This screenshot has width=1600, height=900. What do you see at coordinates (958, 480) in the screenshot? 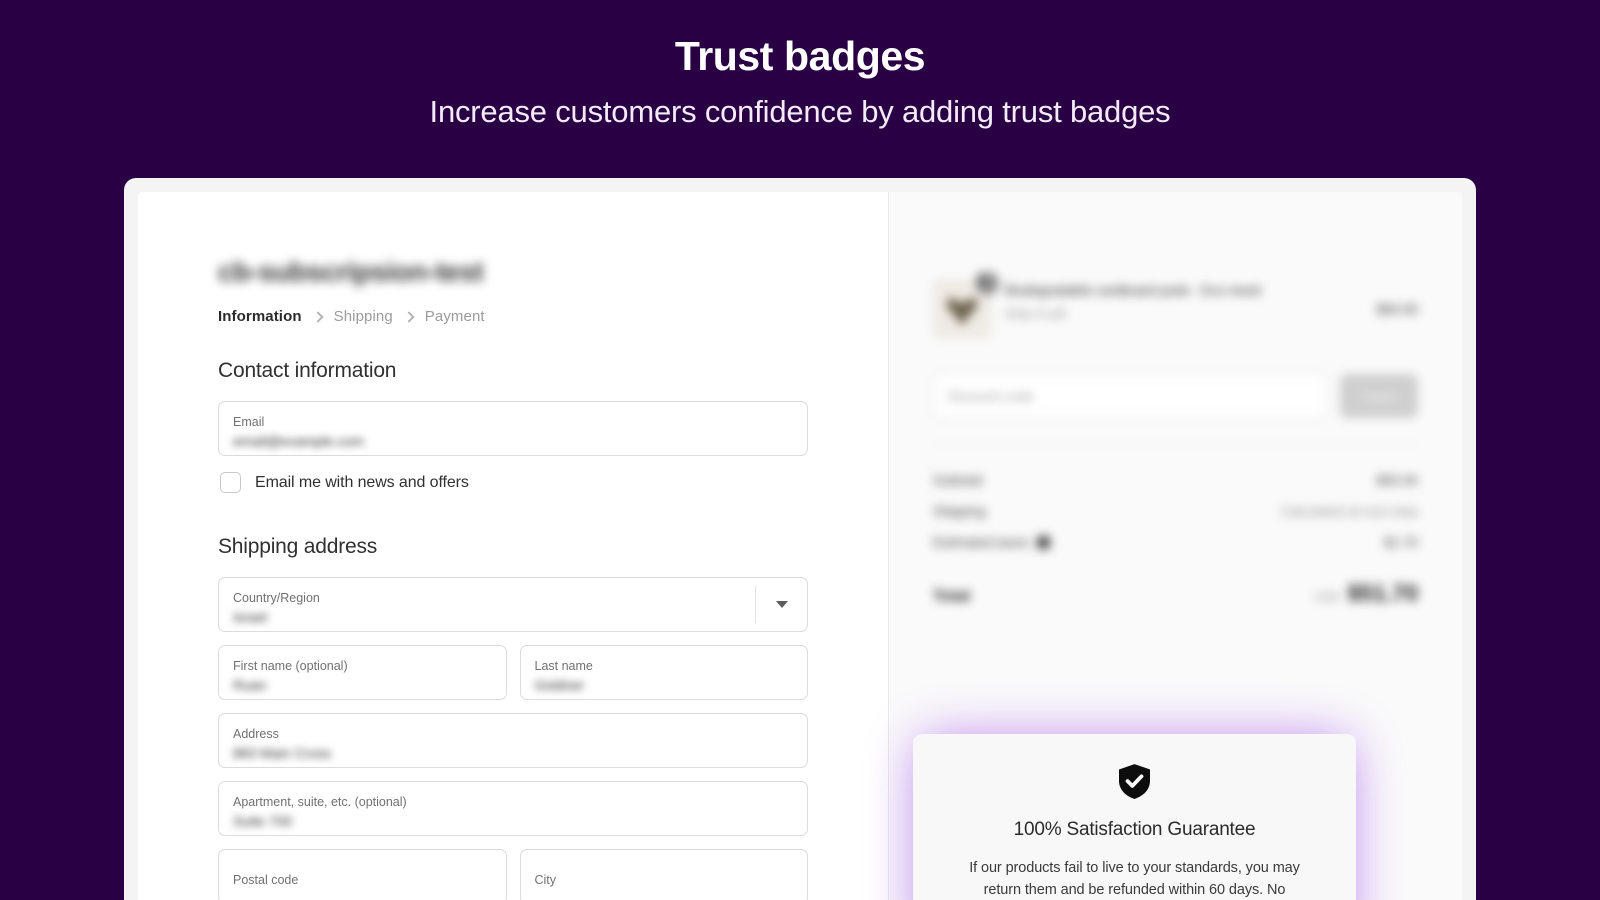
I see `subtotal-label: Subtotal` at bounding box center [958, 480].